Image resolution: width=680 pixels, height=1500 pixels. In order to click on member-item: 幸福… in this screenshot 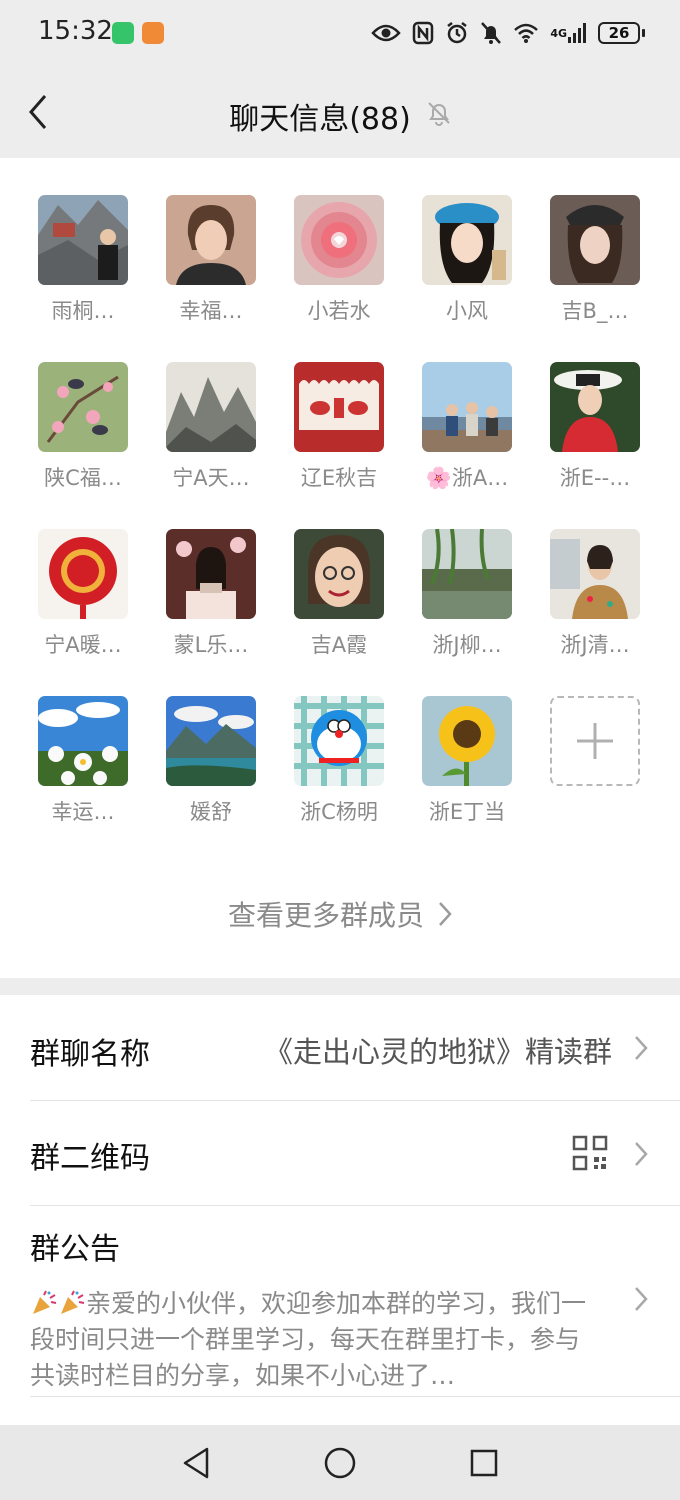, I will do `click(211, 265)`.